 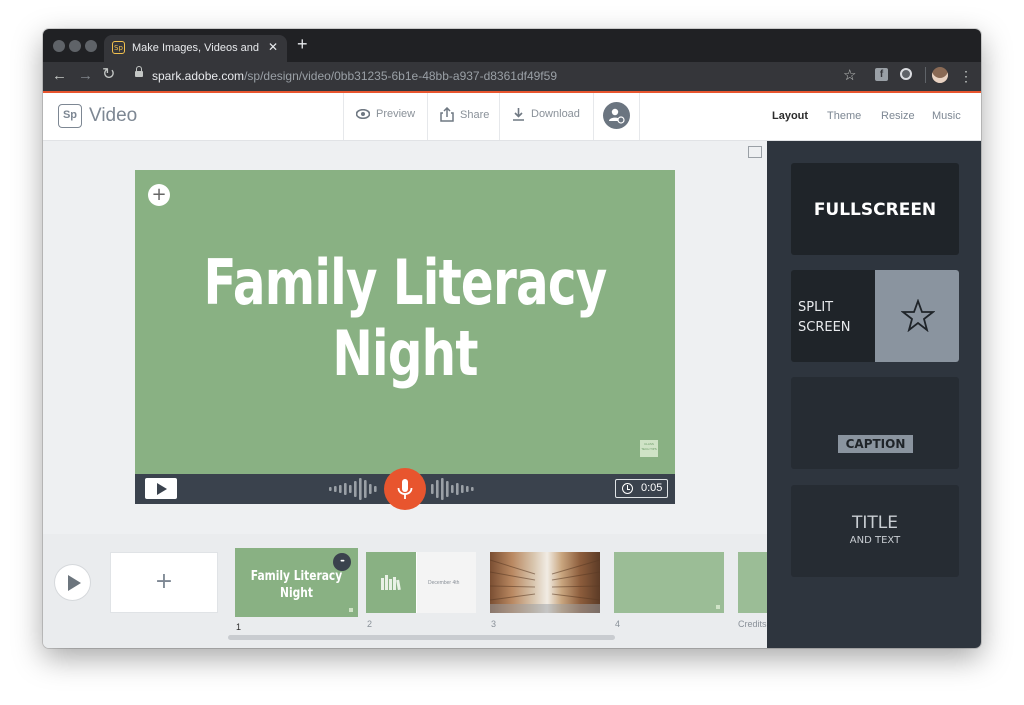 What do you see at coordinates (816, 307) in the screenshot?
I see `layout-split-line1: SPLIT` at bounding box center [816, 307].